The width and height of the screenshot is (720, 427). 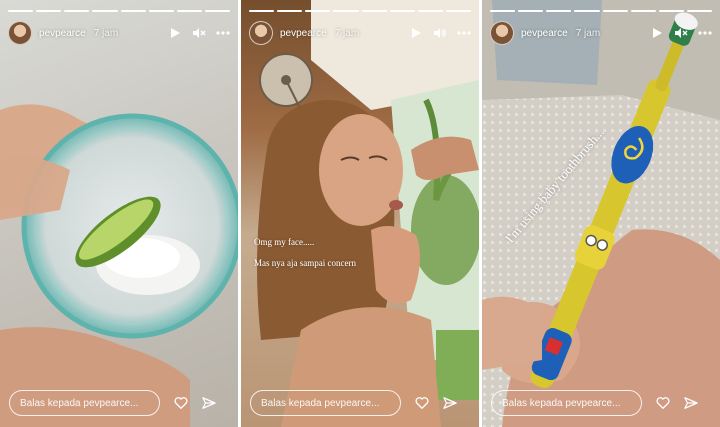 I want to click on volume-icon, so click(x=440, y=33).